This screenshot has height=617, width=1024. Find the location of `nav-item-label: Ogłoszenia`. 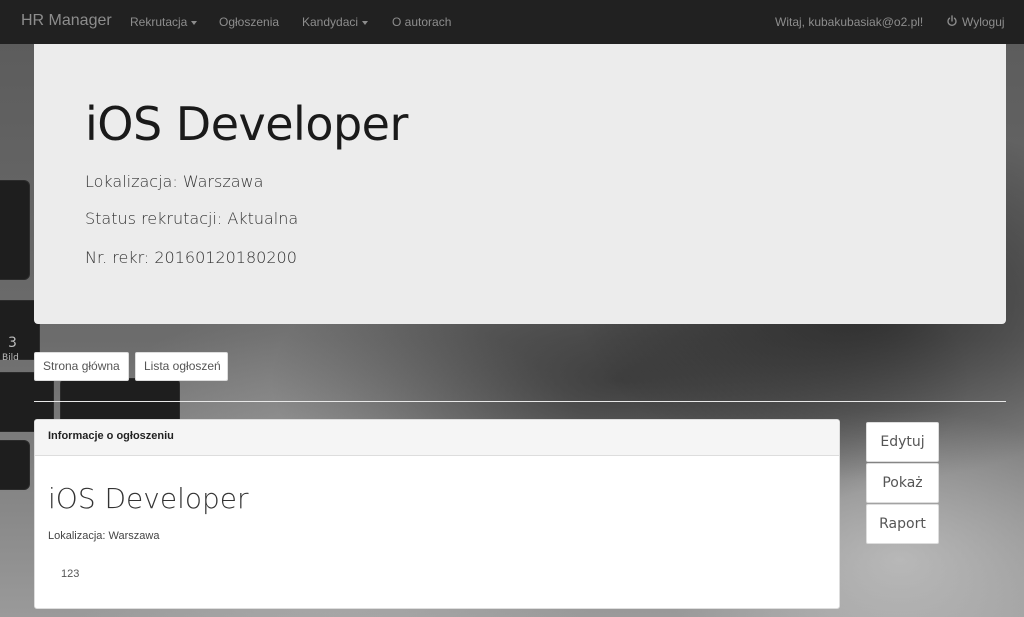

nav-item-label: Ogłoszenia is located at coordinates (249, 22).